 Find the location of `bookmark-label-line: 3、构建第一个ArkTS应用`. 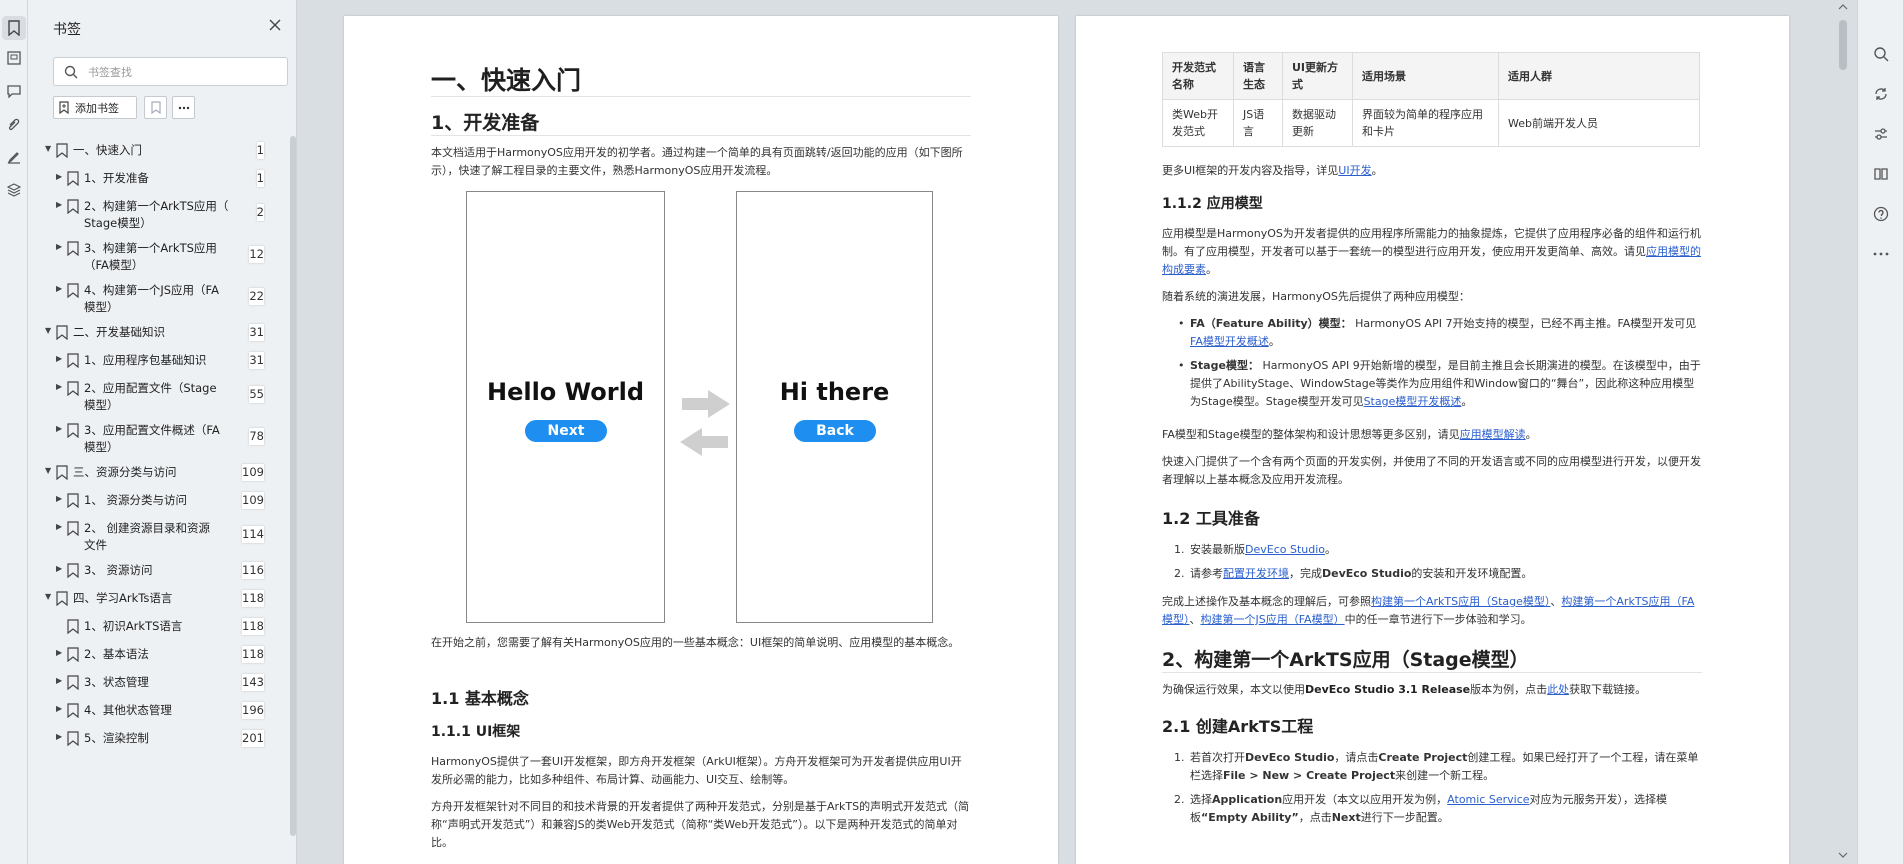

bookmark-label-line: 3、构建第一个ArkTS应用 is located at coordinates (150, 248).